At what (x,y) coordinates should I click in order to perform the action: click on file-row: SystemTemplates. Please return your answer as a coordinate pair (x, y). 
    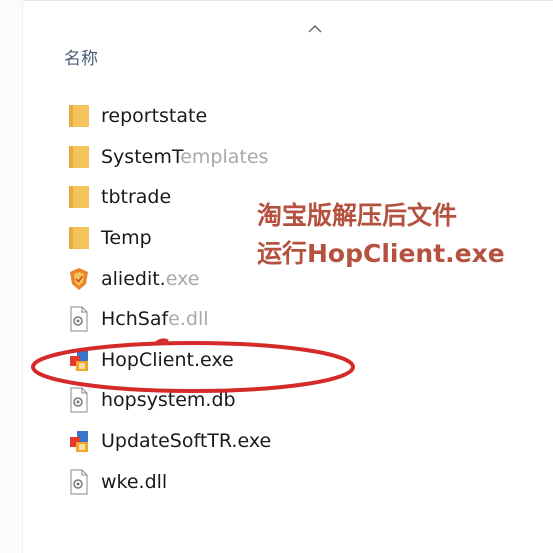
    Looking at the image, I should click on (233, 157).